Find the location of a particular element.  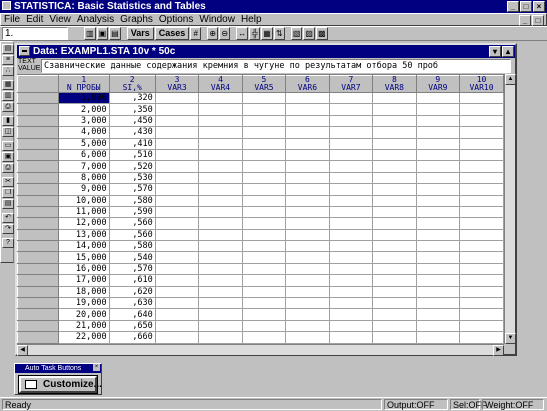

grid-cell: ,650 is located at coordinates (132, 326).